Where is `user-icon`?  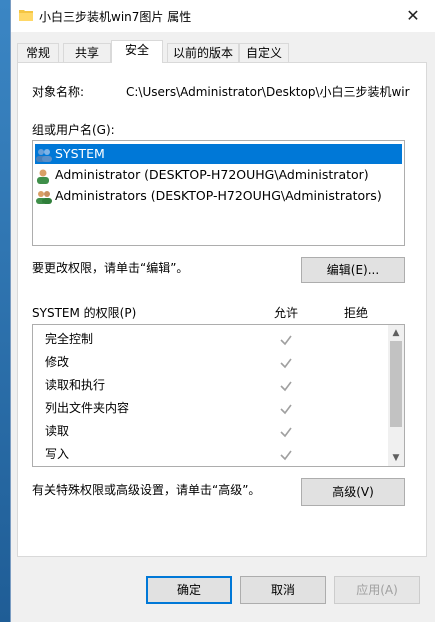 user-icon is located at coordinates (43, 176).